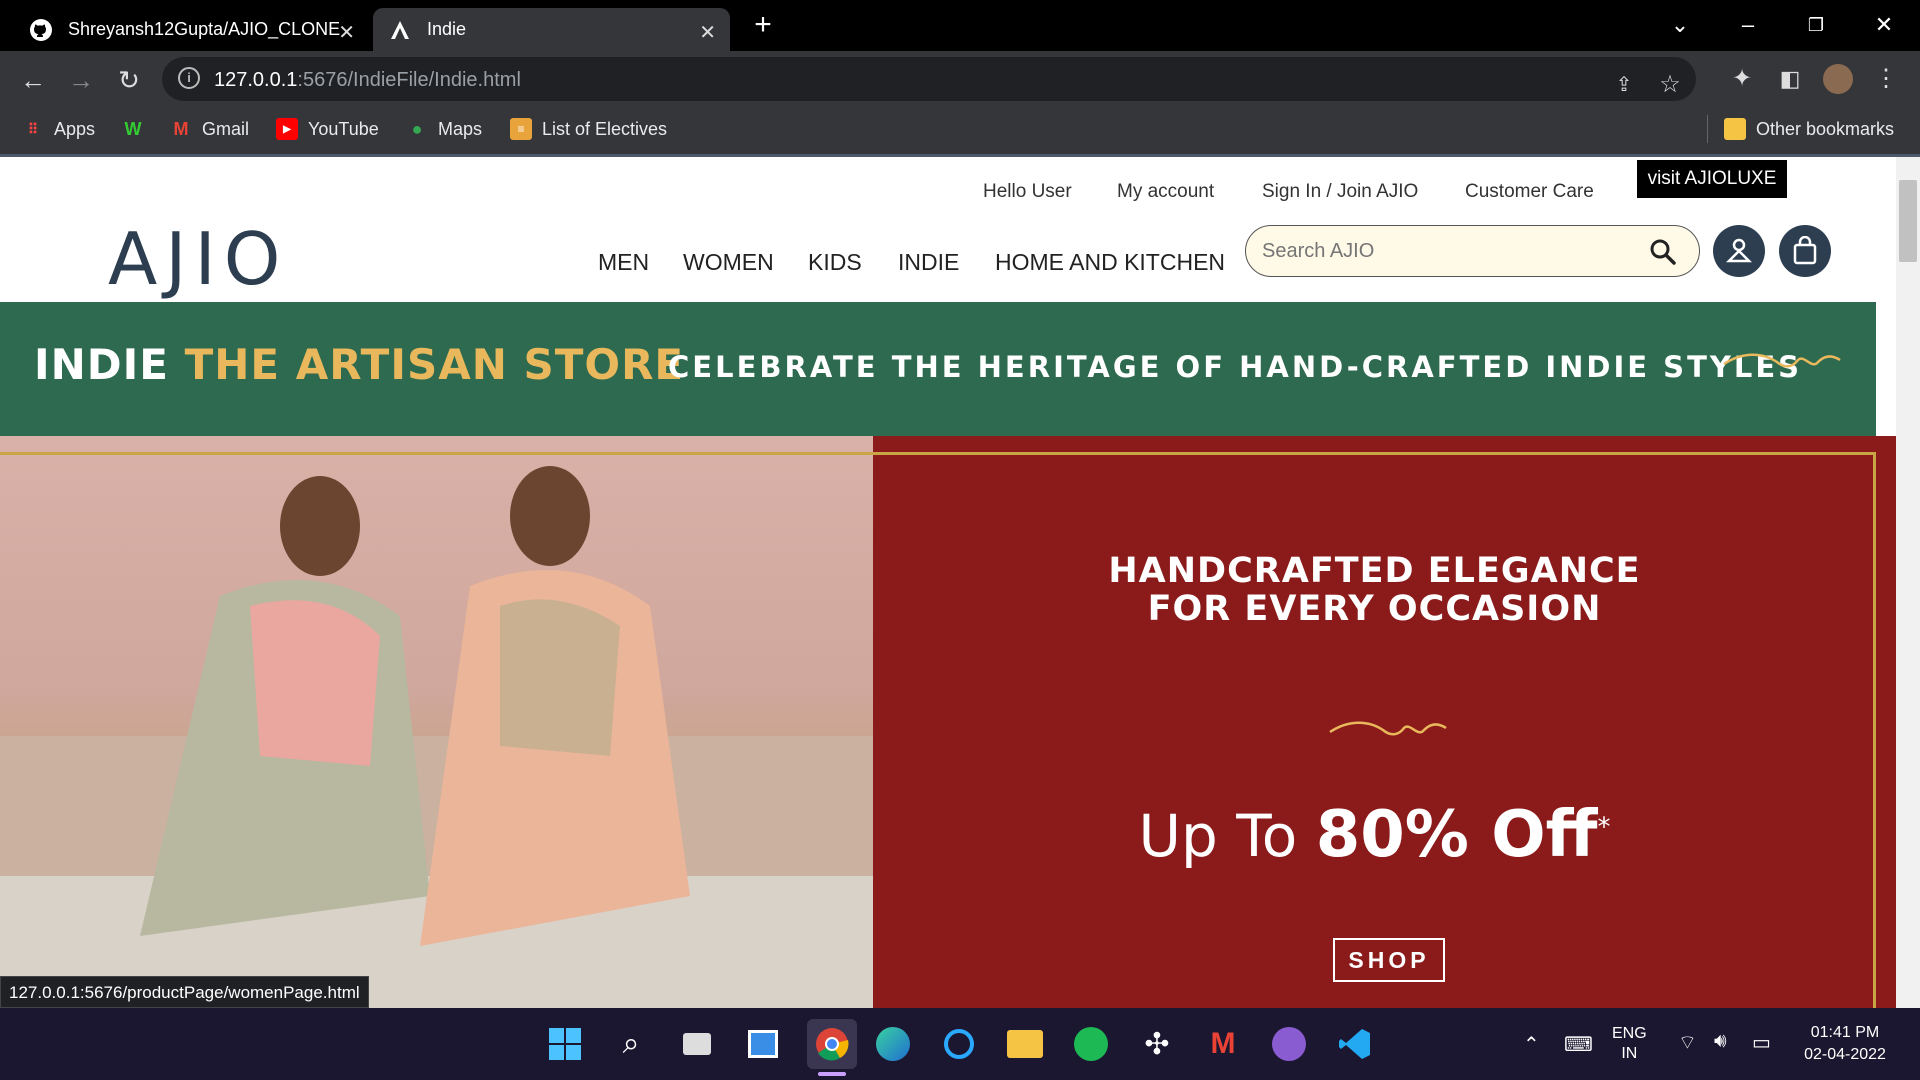 This screenshot has width=1920, height=1080. What do you see at coordinates (763, 1044) in the screenshot?
I see `widgets-icon` at bounding box center [763, 1044].